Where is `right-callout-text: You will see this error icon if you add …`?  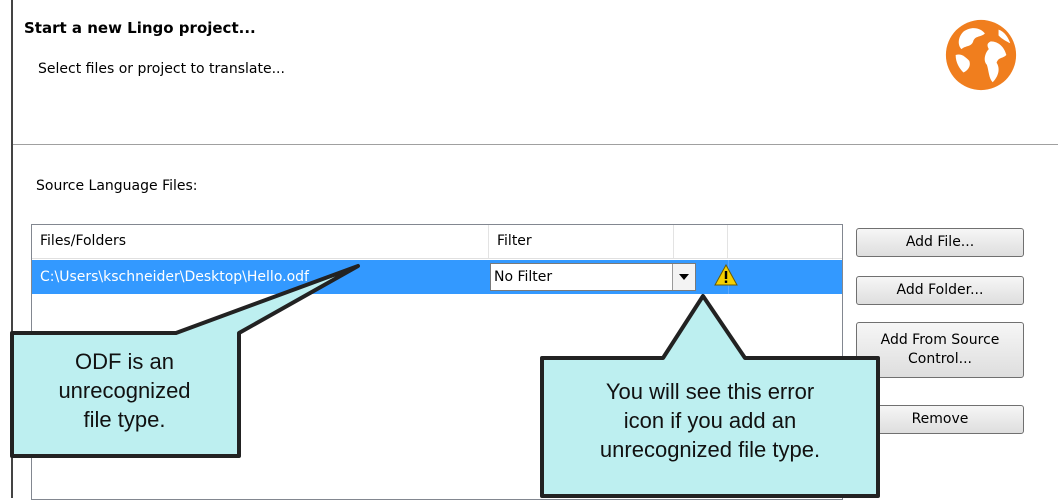 right-callout-text: You will see this error icon if you add … is located at coordinates (710, 420).